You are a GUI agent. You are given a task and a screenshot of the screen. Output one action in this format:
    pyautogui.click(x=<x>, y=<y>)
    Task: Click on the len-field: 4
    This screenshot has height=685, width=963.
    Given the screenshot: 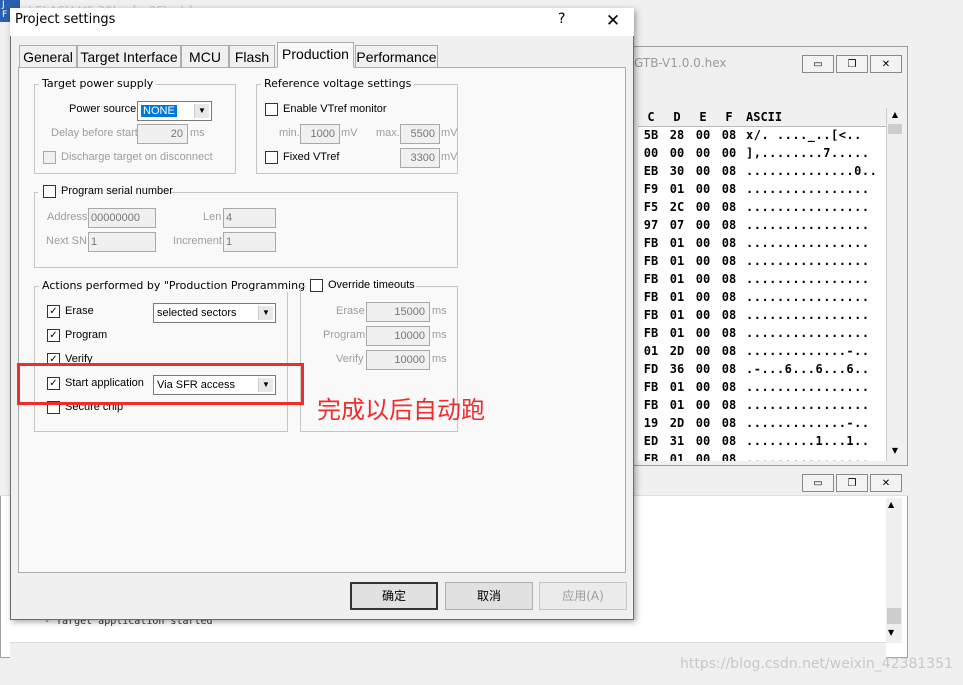 What is the action you would take?
    pyautogui.click(x=249, y=218)
    